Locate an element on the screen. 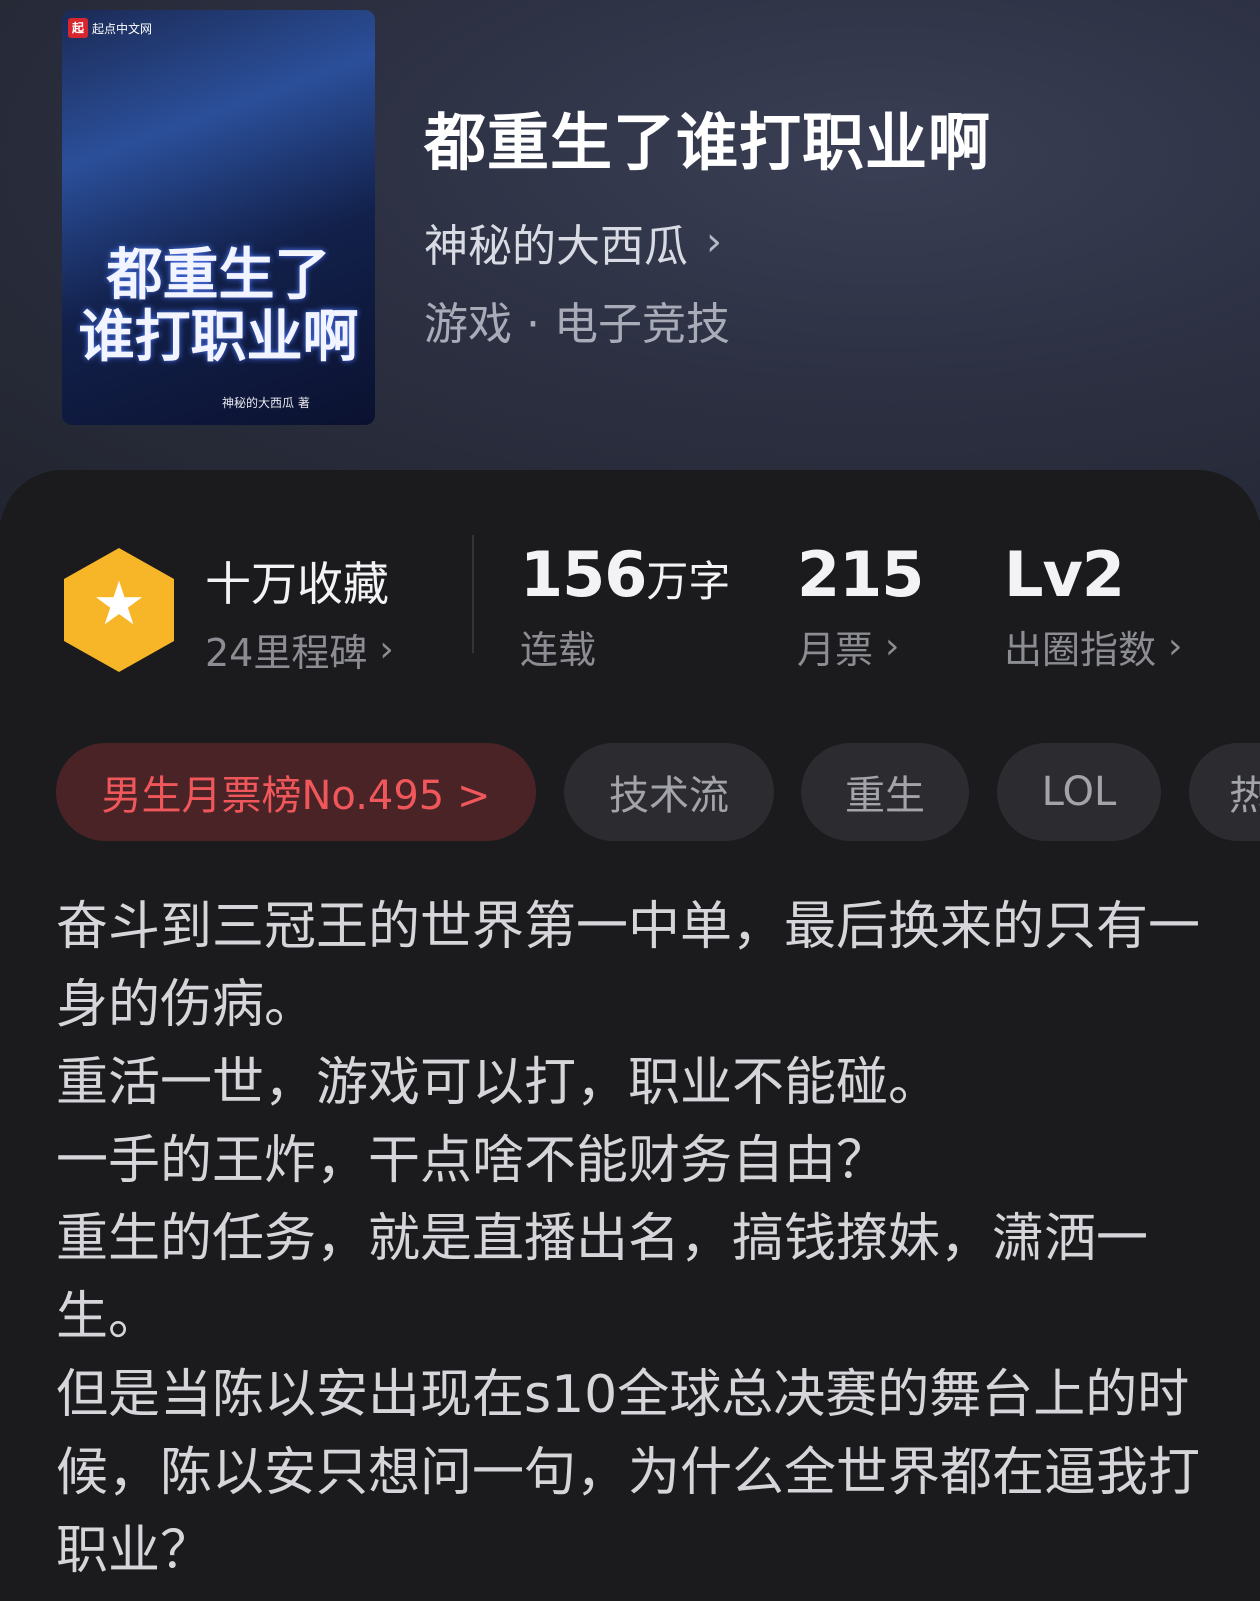  collection-value: 十万收藏 is located at coordinates (297, 584).